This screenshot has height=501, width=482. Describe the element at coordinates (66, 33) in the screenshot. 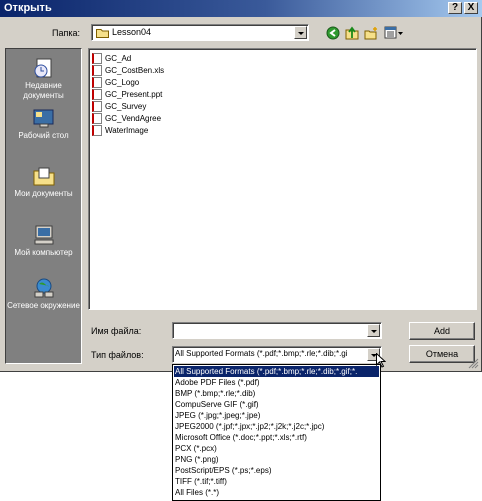

I see `folder-label: Папка:` at that location.